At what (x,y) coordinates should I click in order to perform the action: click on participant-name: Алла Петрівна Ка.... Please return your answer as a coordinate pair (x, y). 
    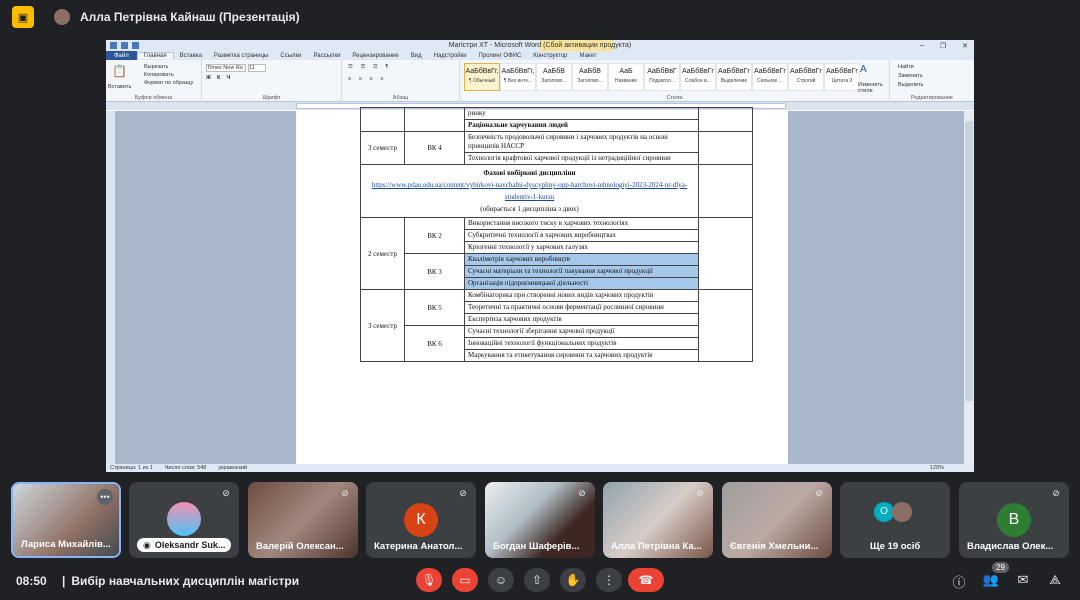
    Looking at the image, I should click on (656, 546).